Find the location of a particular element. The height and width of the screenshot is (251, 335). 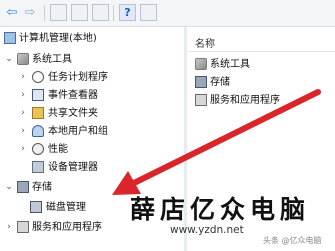

tree-item-label: 服务和应用程序 is located at coordinates (67, 227).